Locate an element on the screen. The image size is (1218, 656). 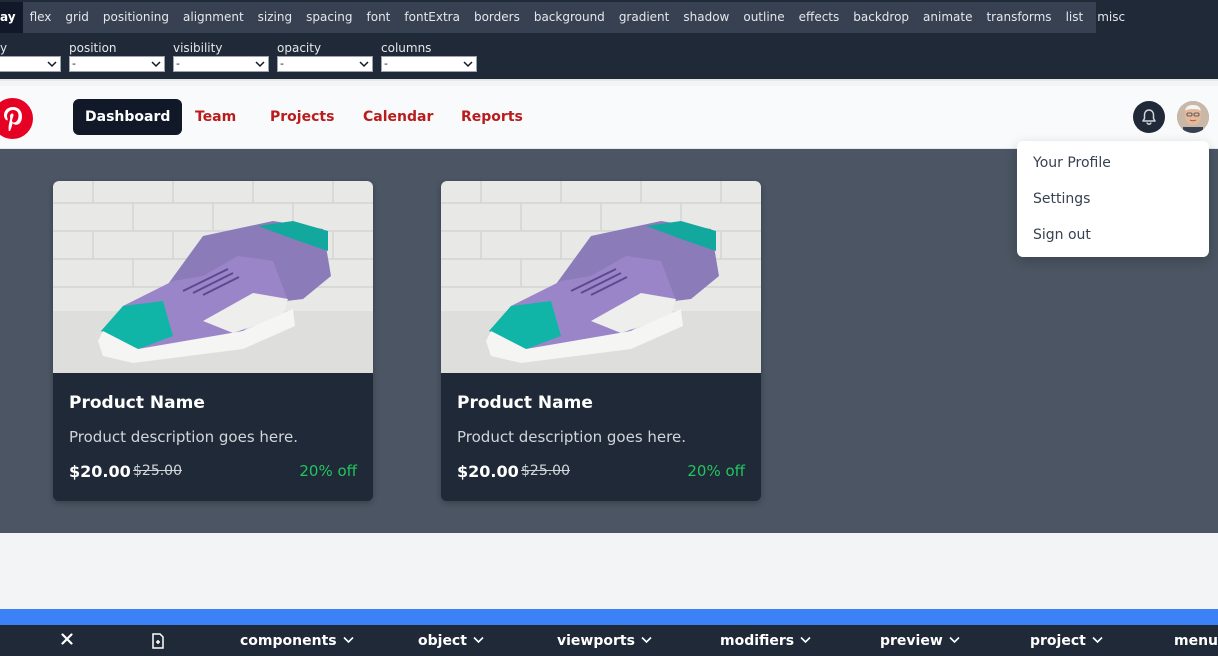
tab-backdrop: backdrop is located at coordinates (881, 17).